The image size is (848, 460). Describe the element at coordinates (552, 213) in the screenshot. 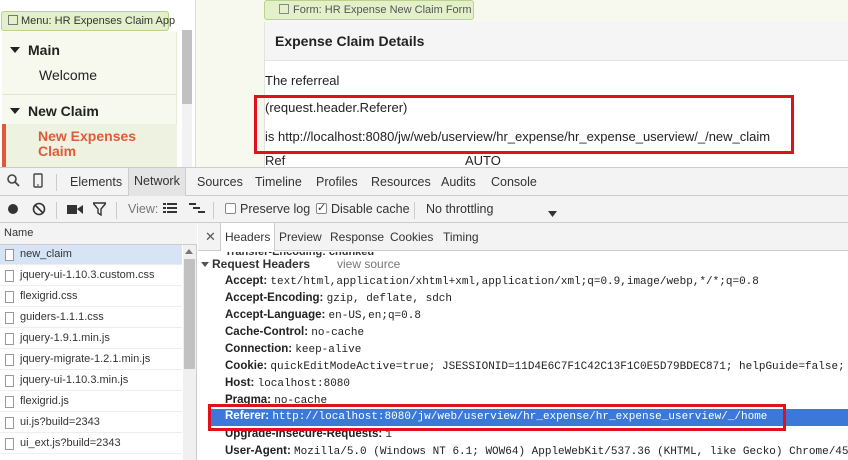

I see `dropdown-arrow-icon` at that location.